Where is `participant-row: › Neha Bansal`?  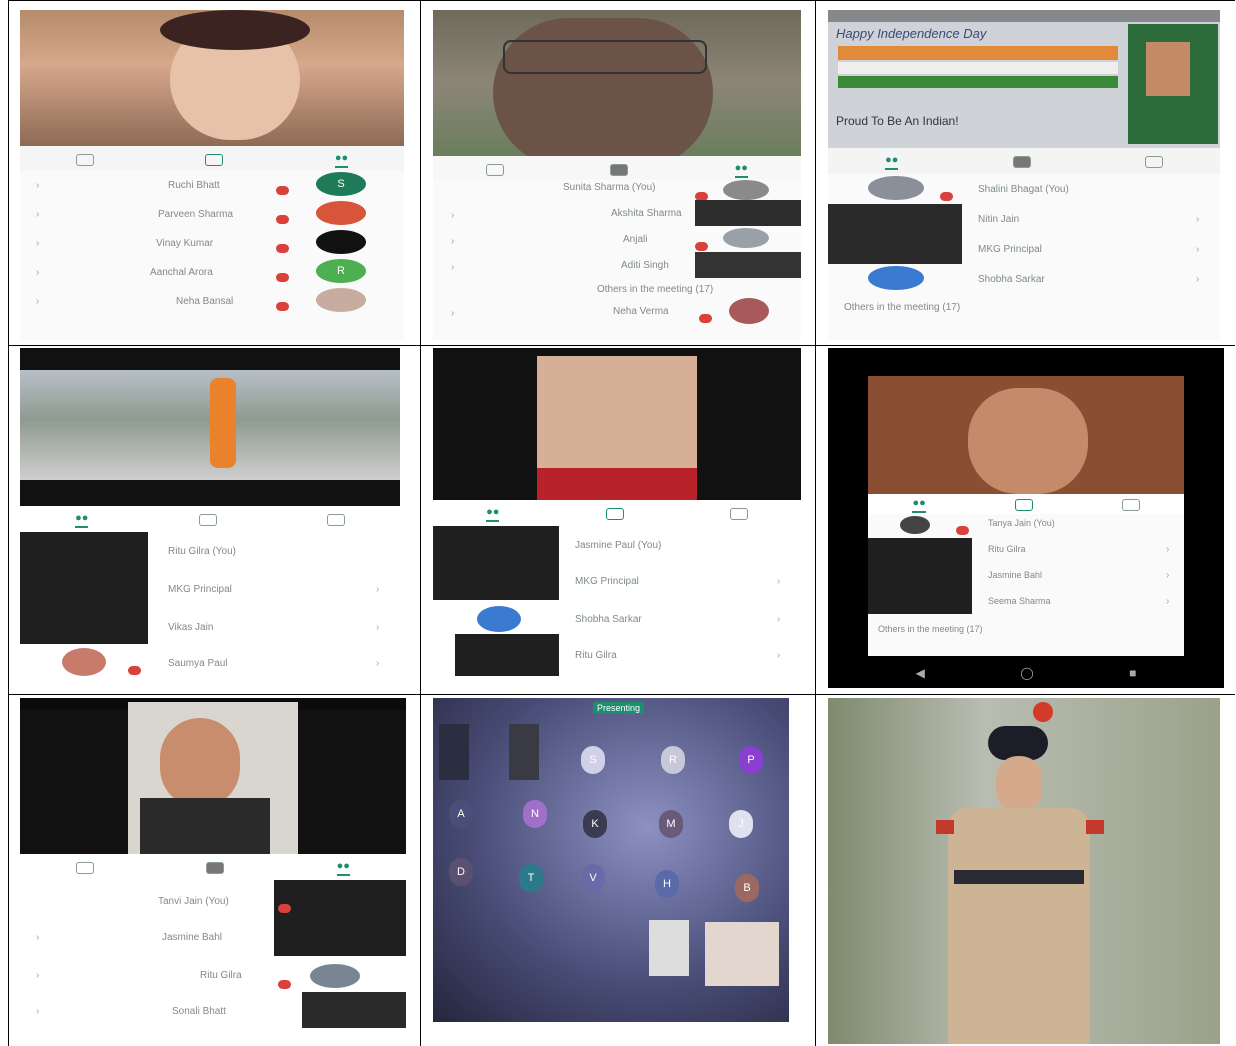
participant-row: › Neha Bansal is located at coordinates (212, 303).